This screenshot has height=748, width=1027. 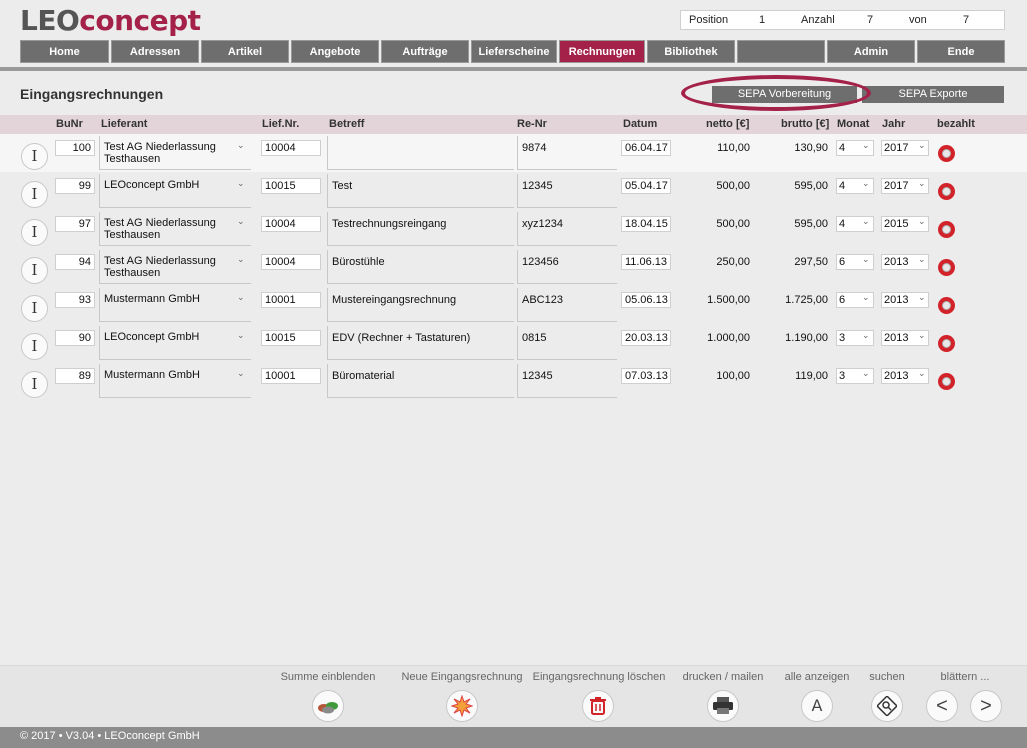 What do you see at coordinates (733, 148) in the screenshot?
I see `netto-value: 110,00` at bounding box center [733, 148].